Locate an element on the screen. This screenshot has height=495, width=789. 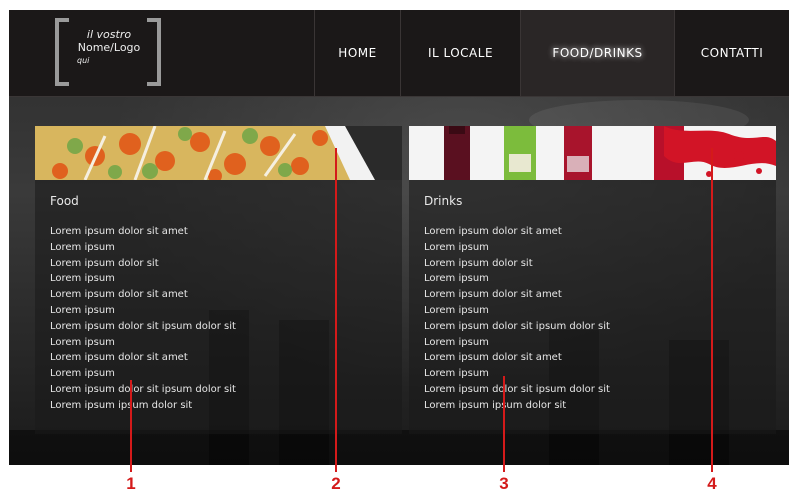
logo-text: il vostro Nome/Logo qui is located at coordinates (109, 47).